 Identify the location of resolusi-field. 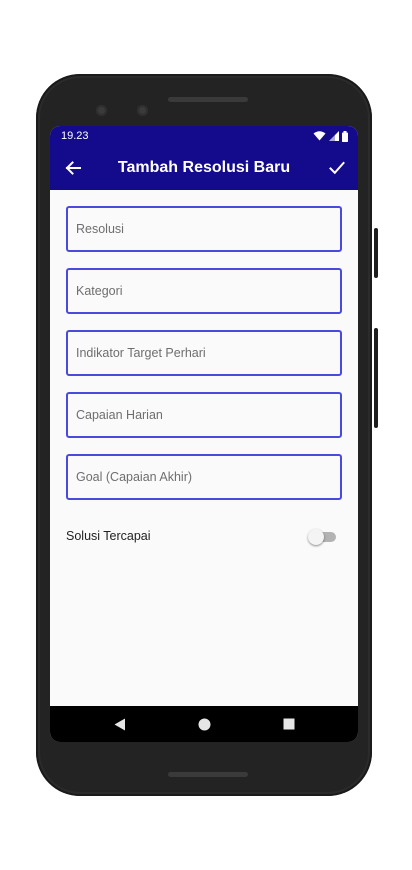
(204, 229).